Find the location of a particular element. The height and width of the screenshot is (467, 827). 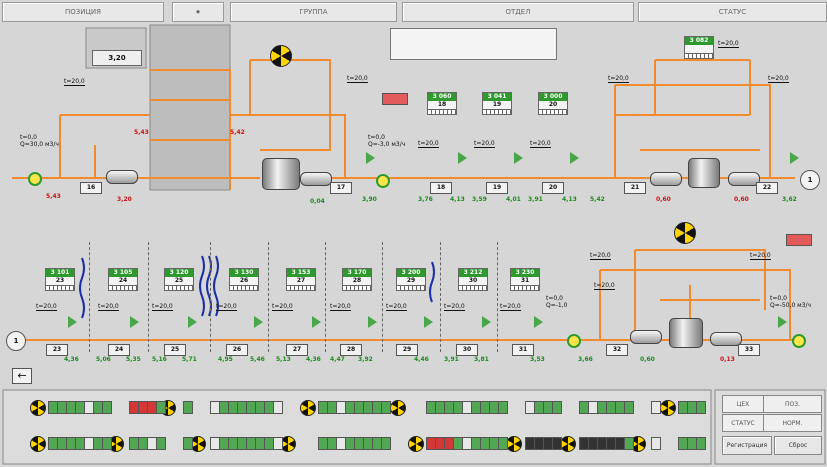

flow-arrow-icon-l3 is located at coordinates (192, 322).